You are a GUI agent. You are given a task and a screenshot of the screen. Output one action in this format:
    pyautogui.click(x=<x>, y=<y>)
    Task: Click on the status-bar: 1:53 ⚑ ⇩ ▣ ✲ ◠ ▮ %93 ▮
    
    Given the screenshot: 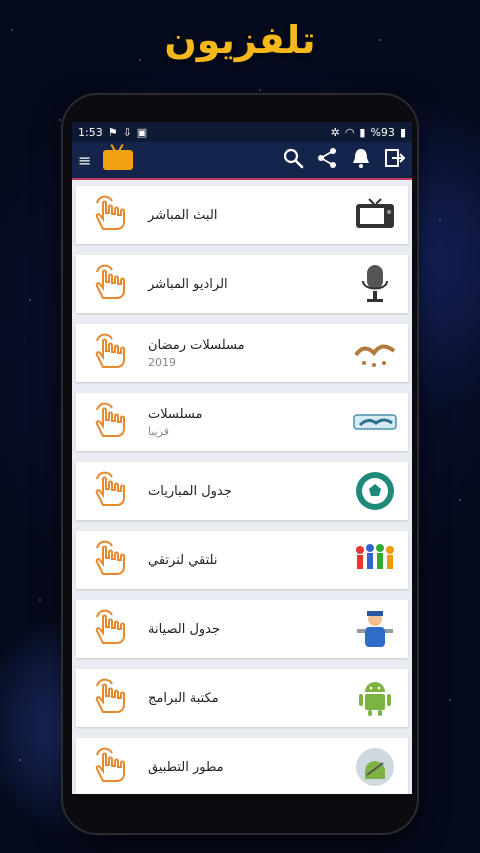 What is the action you would take?
    pyautogui.click(x=242, y=132)
    